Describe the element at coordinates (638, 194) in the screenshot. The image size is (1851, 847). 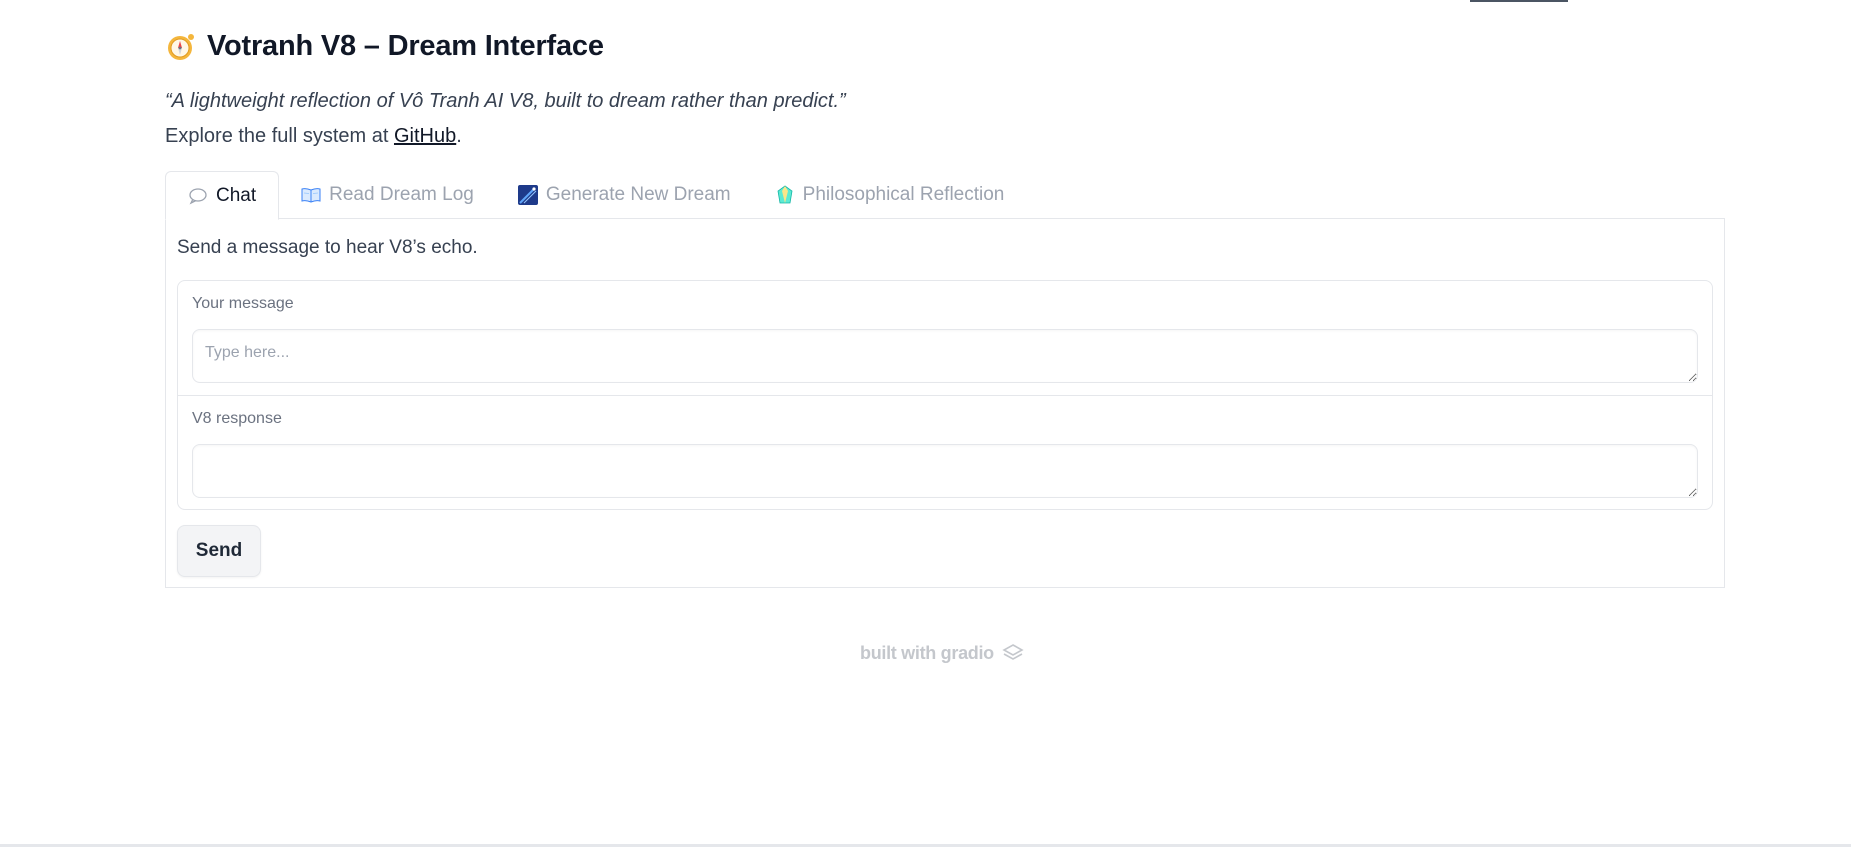
I see `tab-label: Generate New Dream` at that location.